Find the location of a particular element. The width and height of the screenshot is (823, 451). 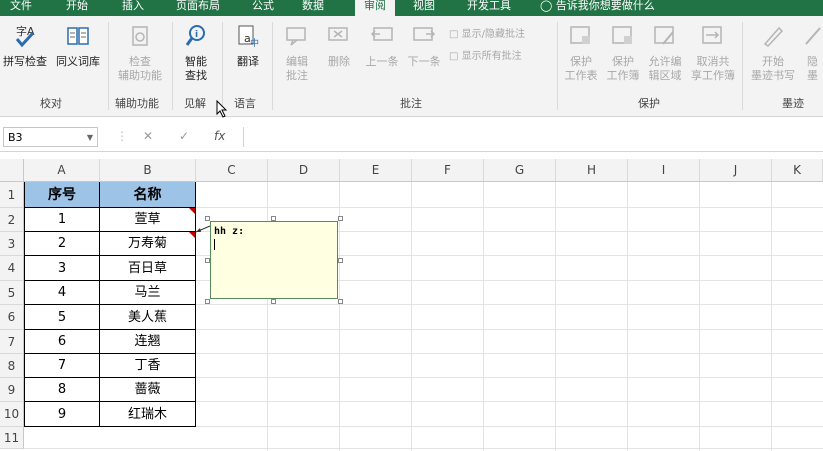

table-cell-name: 百日草 is located at coordinates (148, 268).